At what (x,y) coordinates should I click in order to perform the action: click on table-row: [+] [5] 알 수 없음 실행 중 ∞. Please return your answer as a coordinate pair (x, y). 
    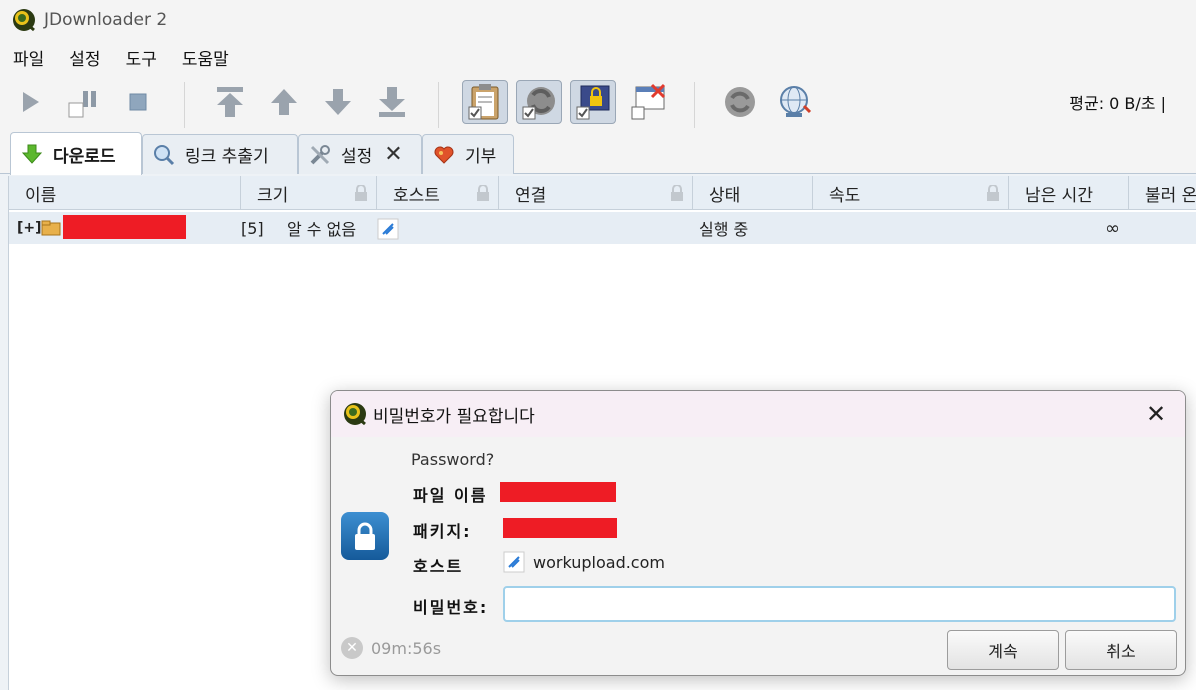
    Looking at the image, I should click on (602, 228).